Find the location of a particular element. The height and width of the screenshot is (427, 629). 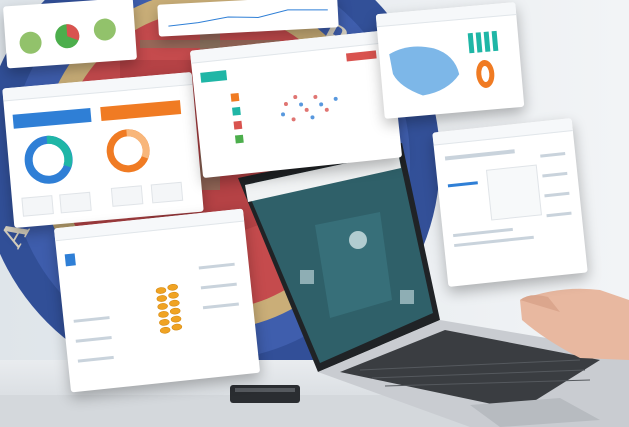

dashboard-card-coins is located at coordinates (157, 300).